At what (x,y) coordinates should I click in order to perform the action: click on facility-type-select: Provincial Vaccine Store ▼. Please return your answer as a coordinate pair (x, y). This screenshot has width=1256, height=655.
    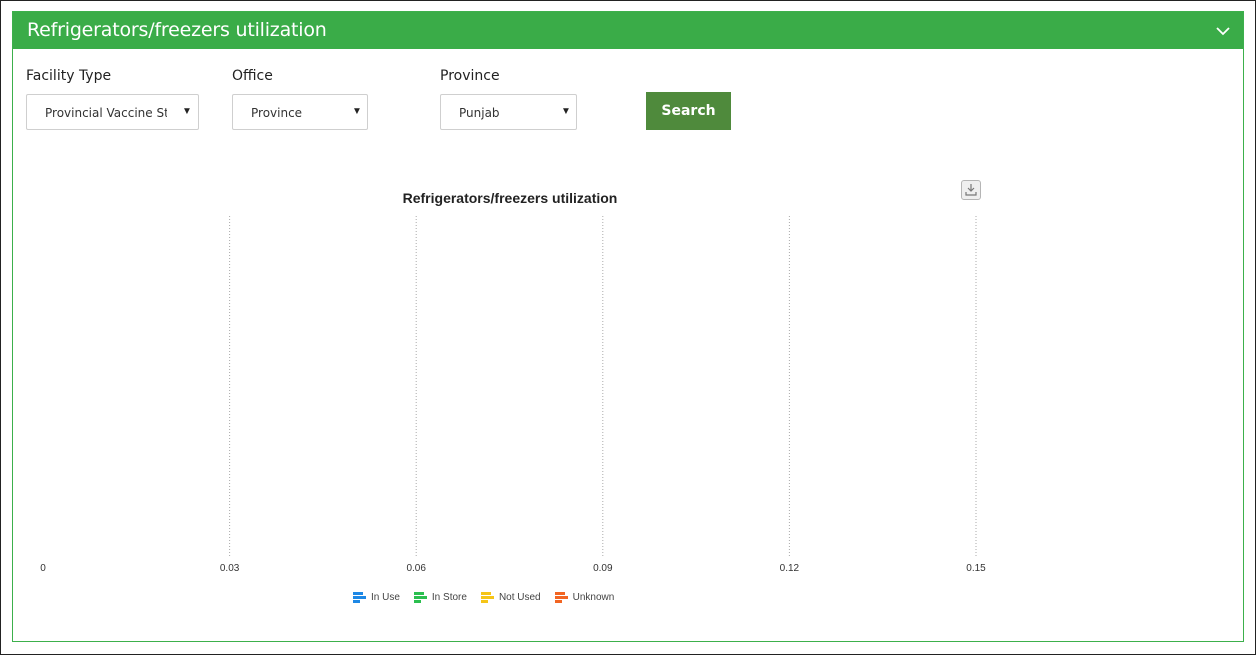
    Looking at the image, I should click on (112, 112).